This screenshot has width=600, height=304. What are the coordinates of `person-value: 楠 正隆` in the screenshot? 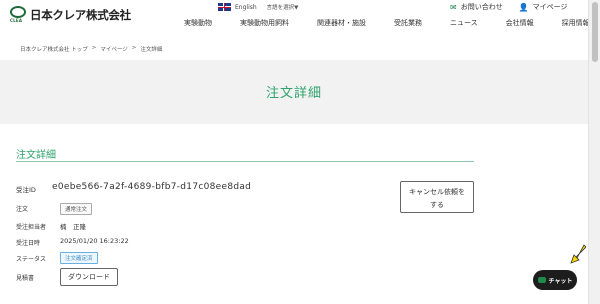 It's located at (73, 227).